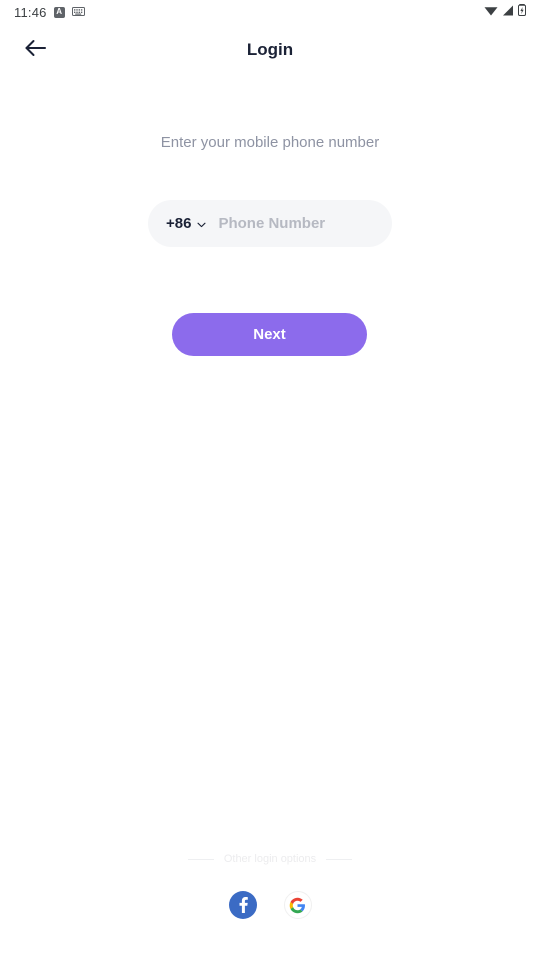  What do you see at coordinates (491, 12) in the screenshot?
I see `wifi-icon` at bounding box center [491, 12].